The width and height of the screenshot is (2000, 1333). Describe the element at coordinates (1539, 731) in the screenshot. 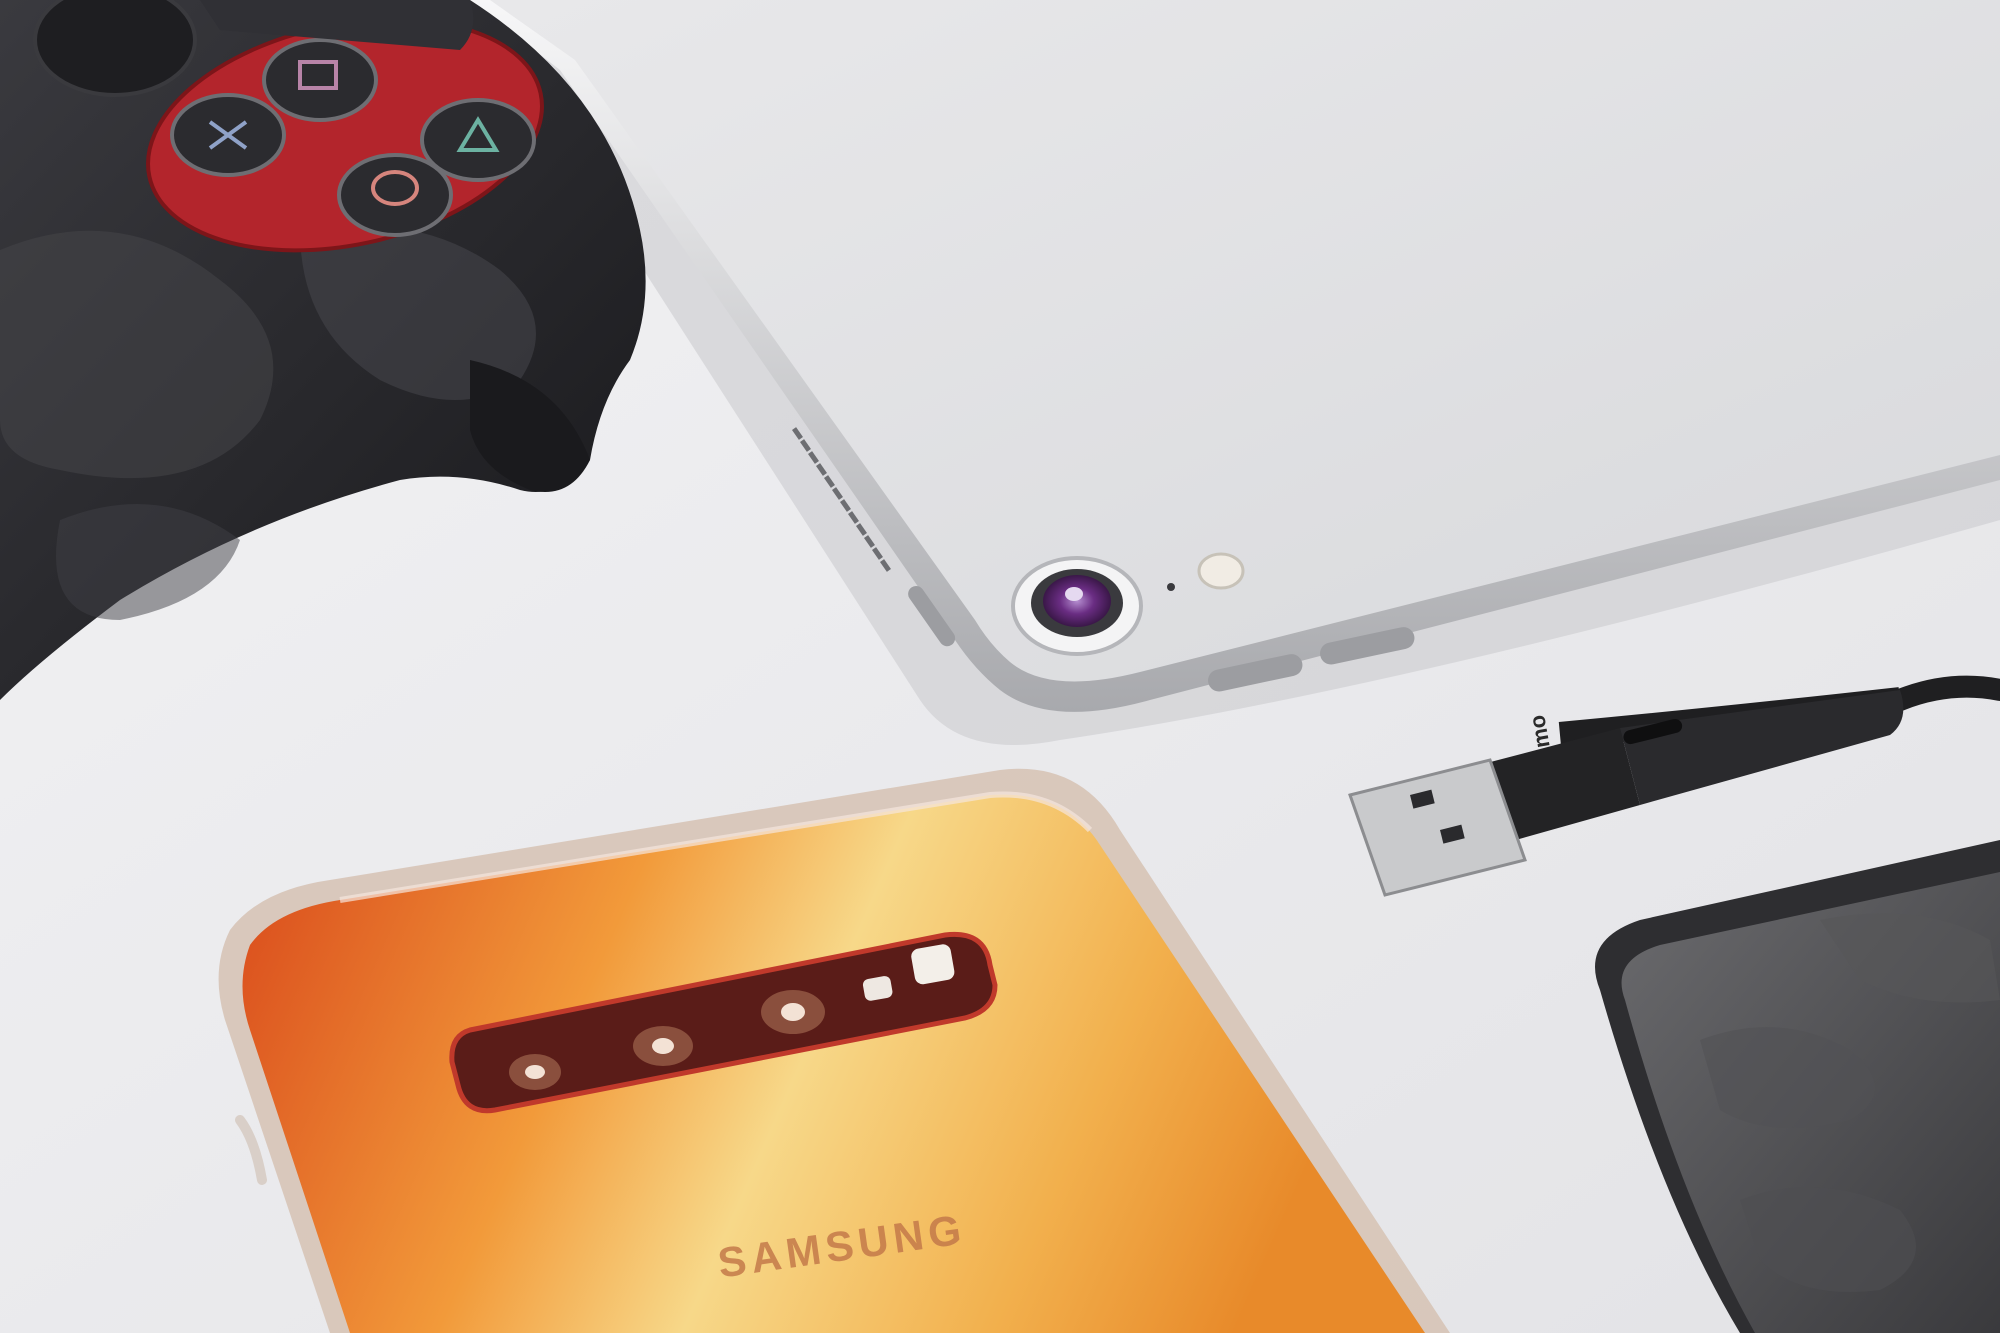

I see `cable-brand-label: mo` at that location.